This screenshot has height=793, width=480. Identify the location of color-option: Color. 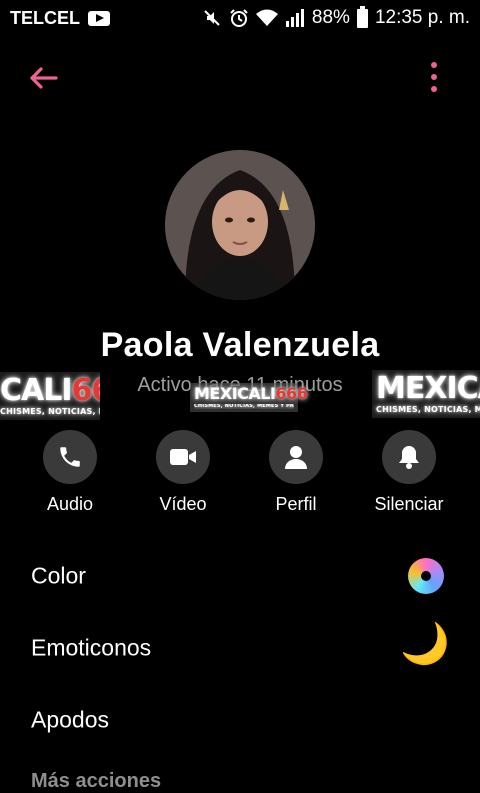
(240, 576).